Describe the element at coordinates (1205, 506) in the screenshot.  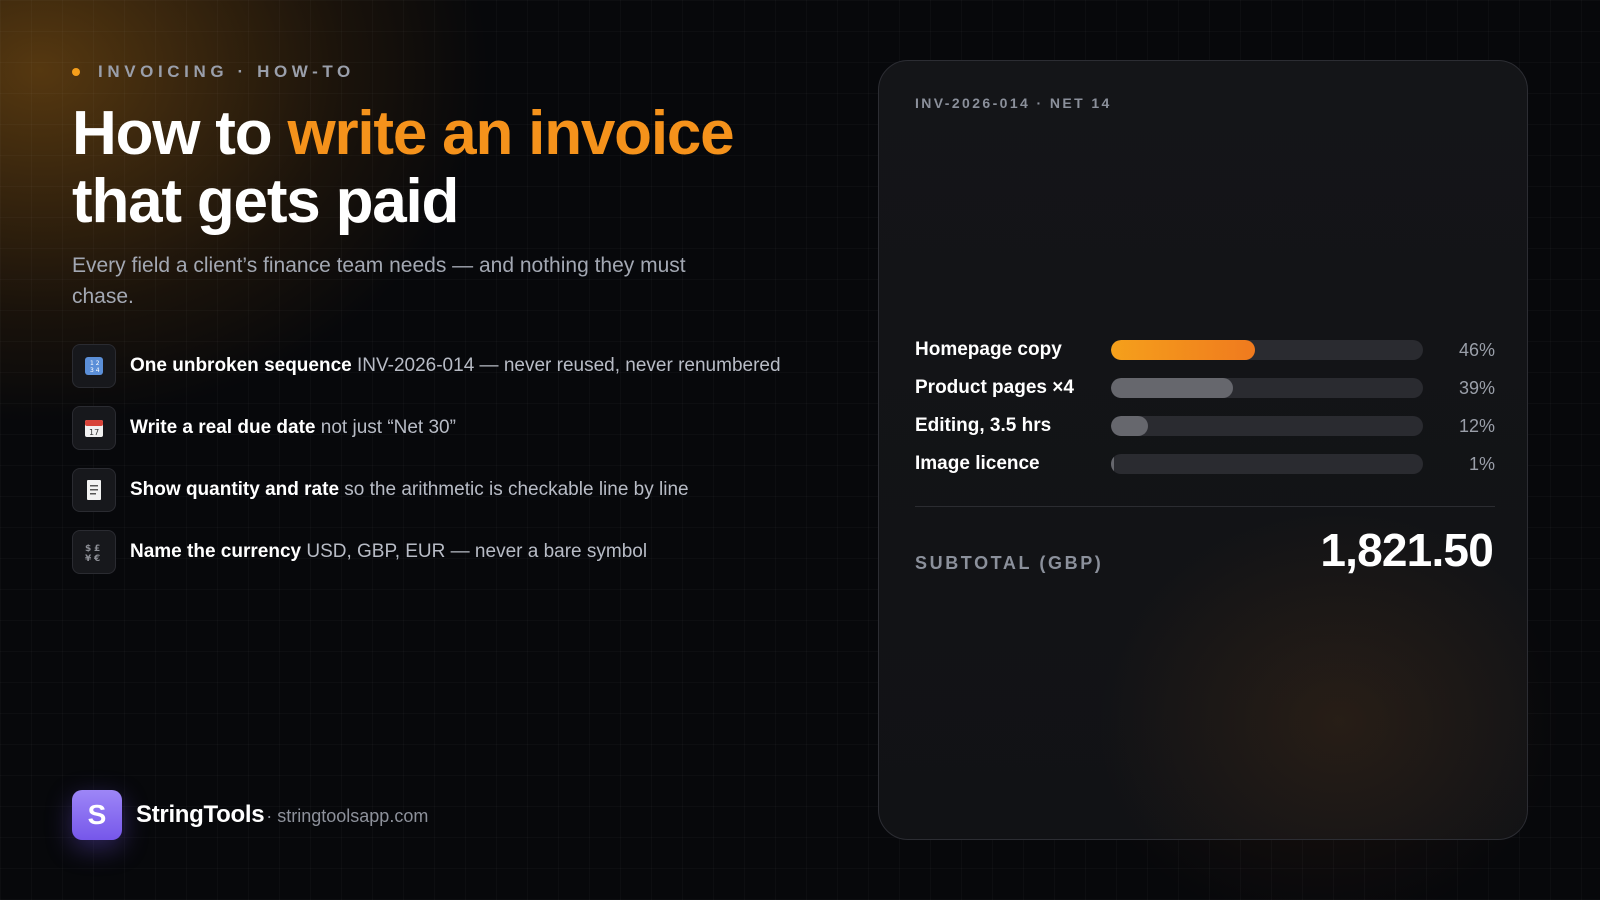
I see `divider` at that location.